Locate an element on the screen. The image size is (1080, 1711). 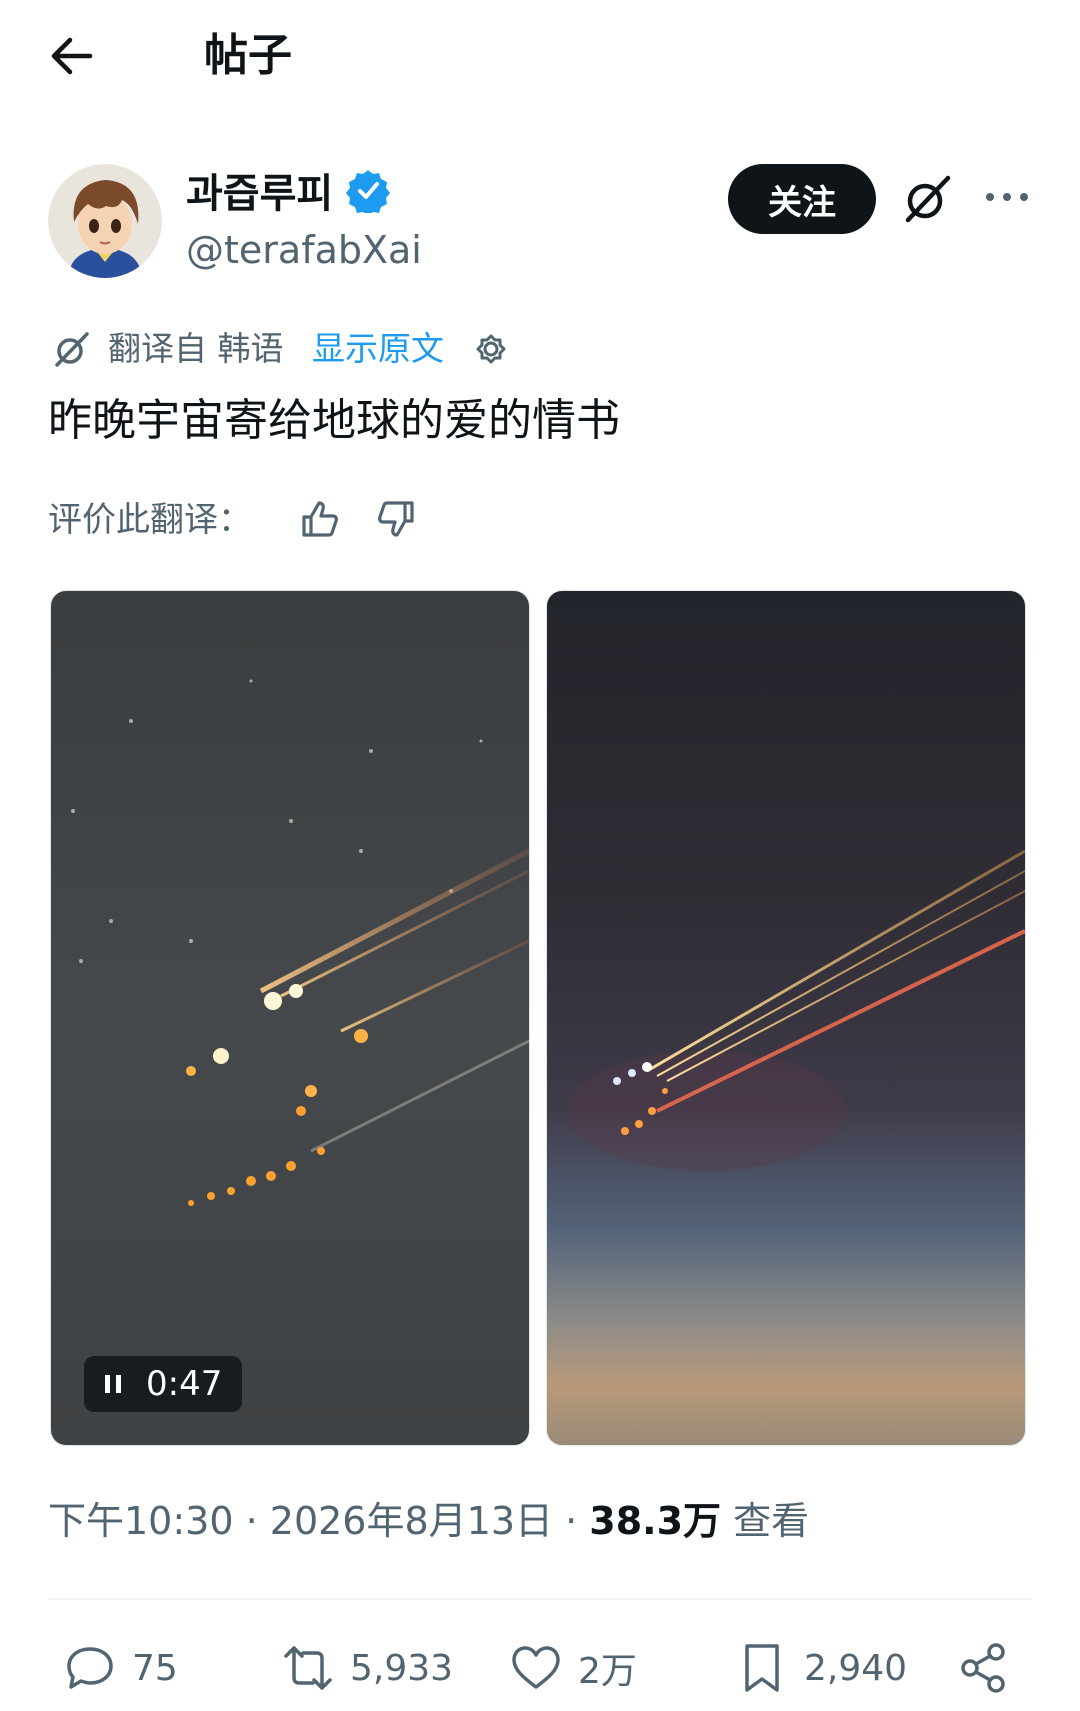
repost-icon is located at coordinates (308, 1668).